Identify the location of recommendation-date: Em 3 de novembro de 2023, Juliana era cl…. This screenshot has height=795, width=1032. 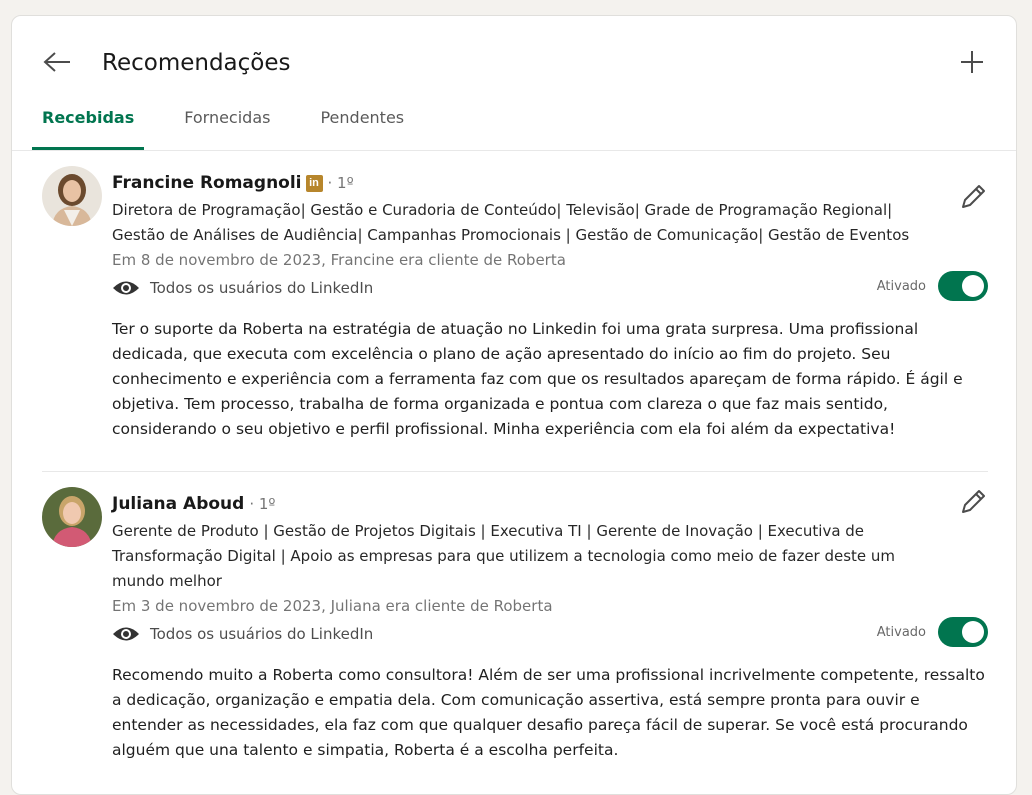
(332, 606).